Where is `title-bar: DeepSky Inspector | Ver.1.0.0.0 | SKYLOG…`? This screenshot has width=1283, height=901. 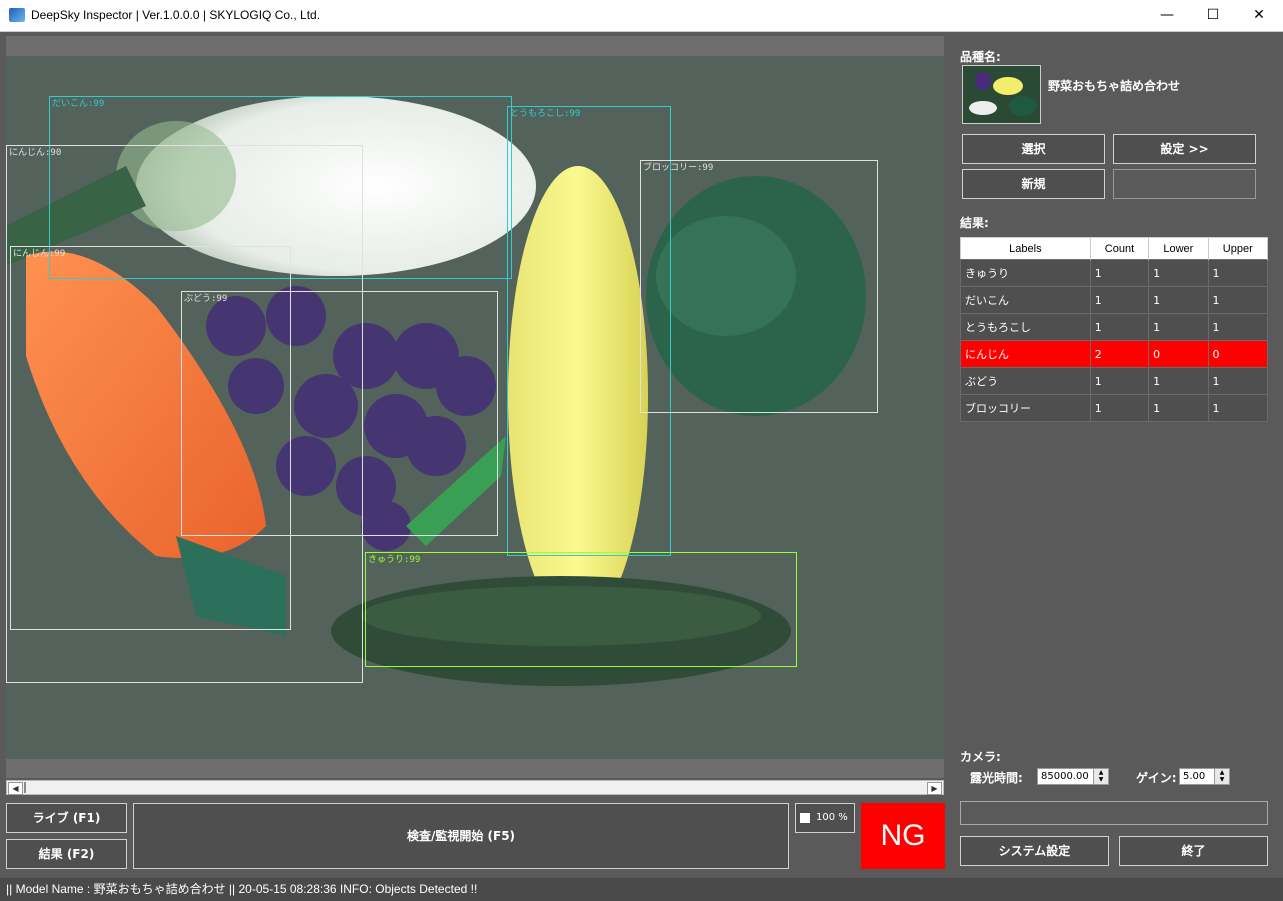
title-bar: DeepSky Inspector | Ver.1.0.0.0 | SKYLOG… is located at coordinates (641, 16).